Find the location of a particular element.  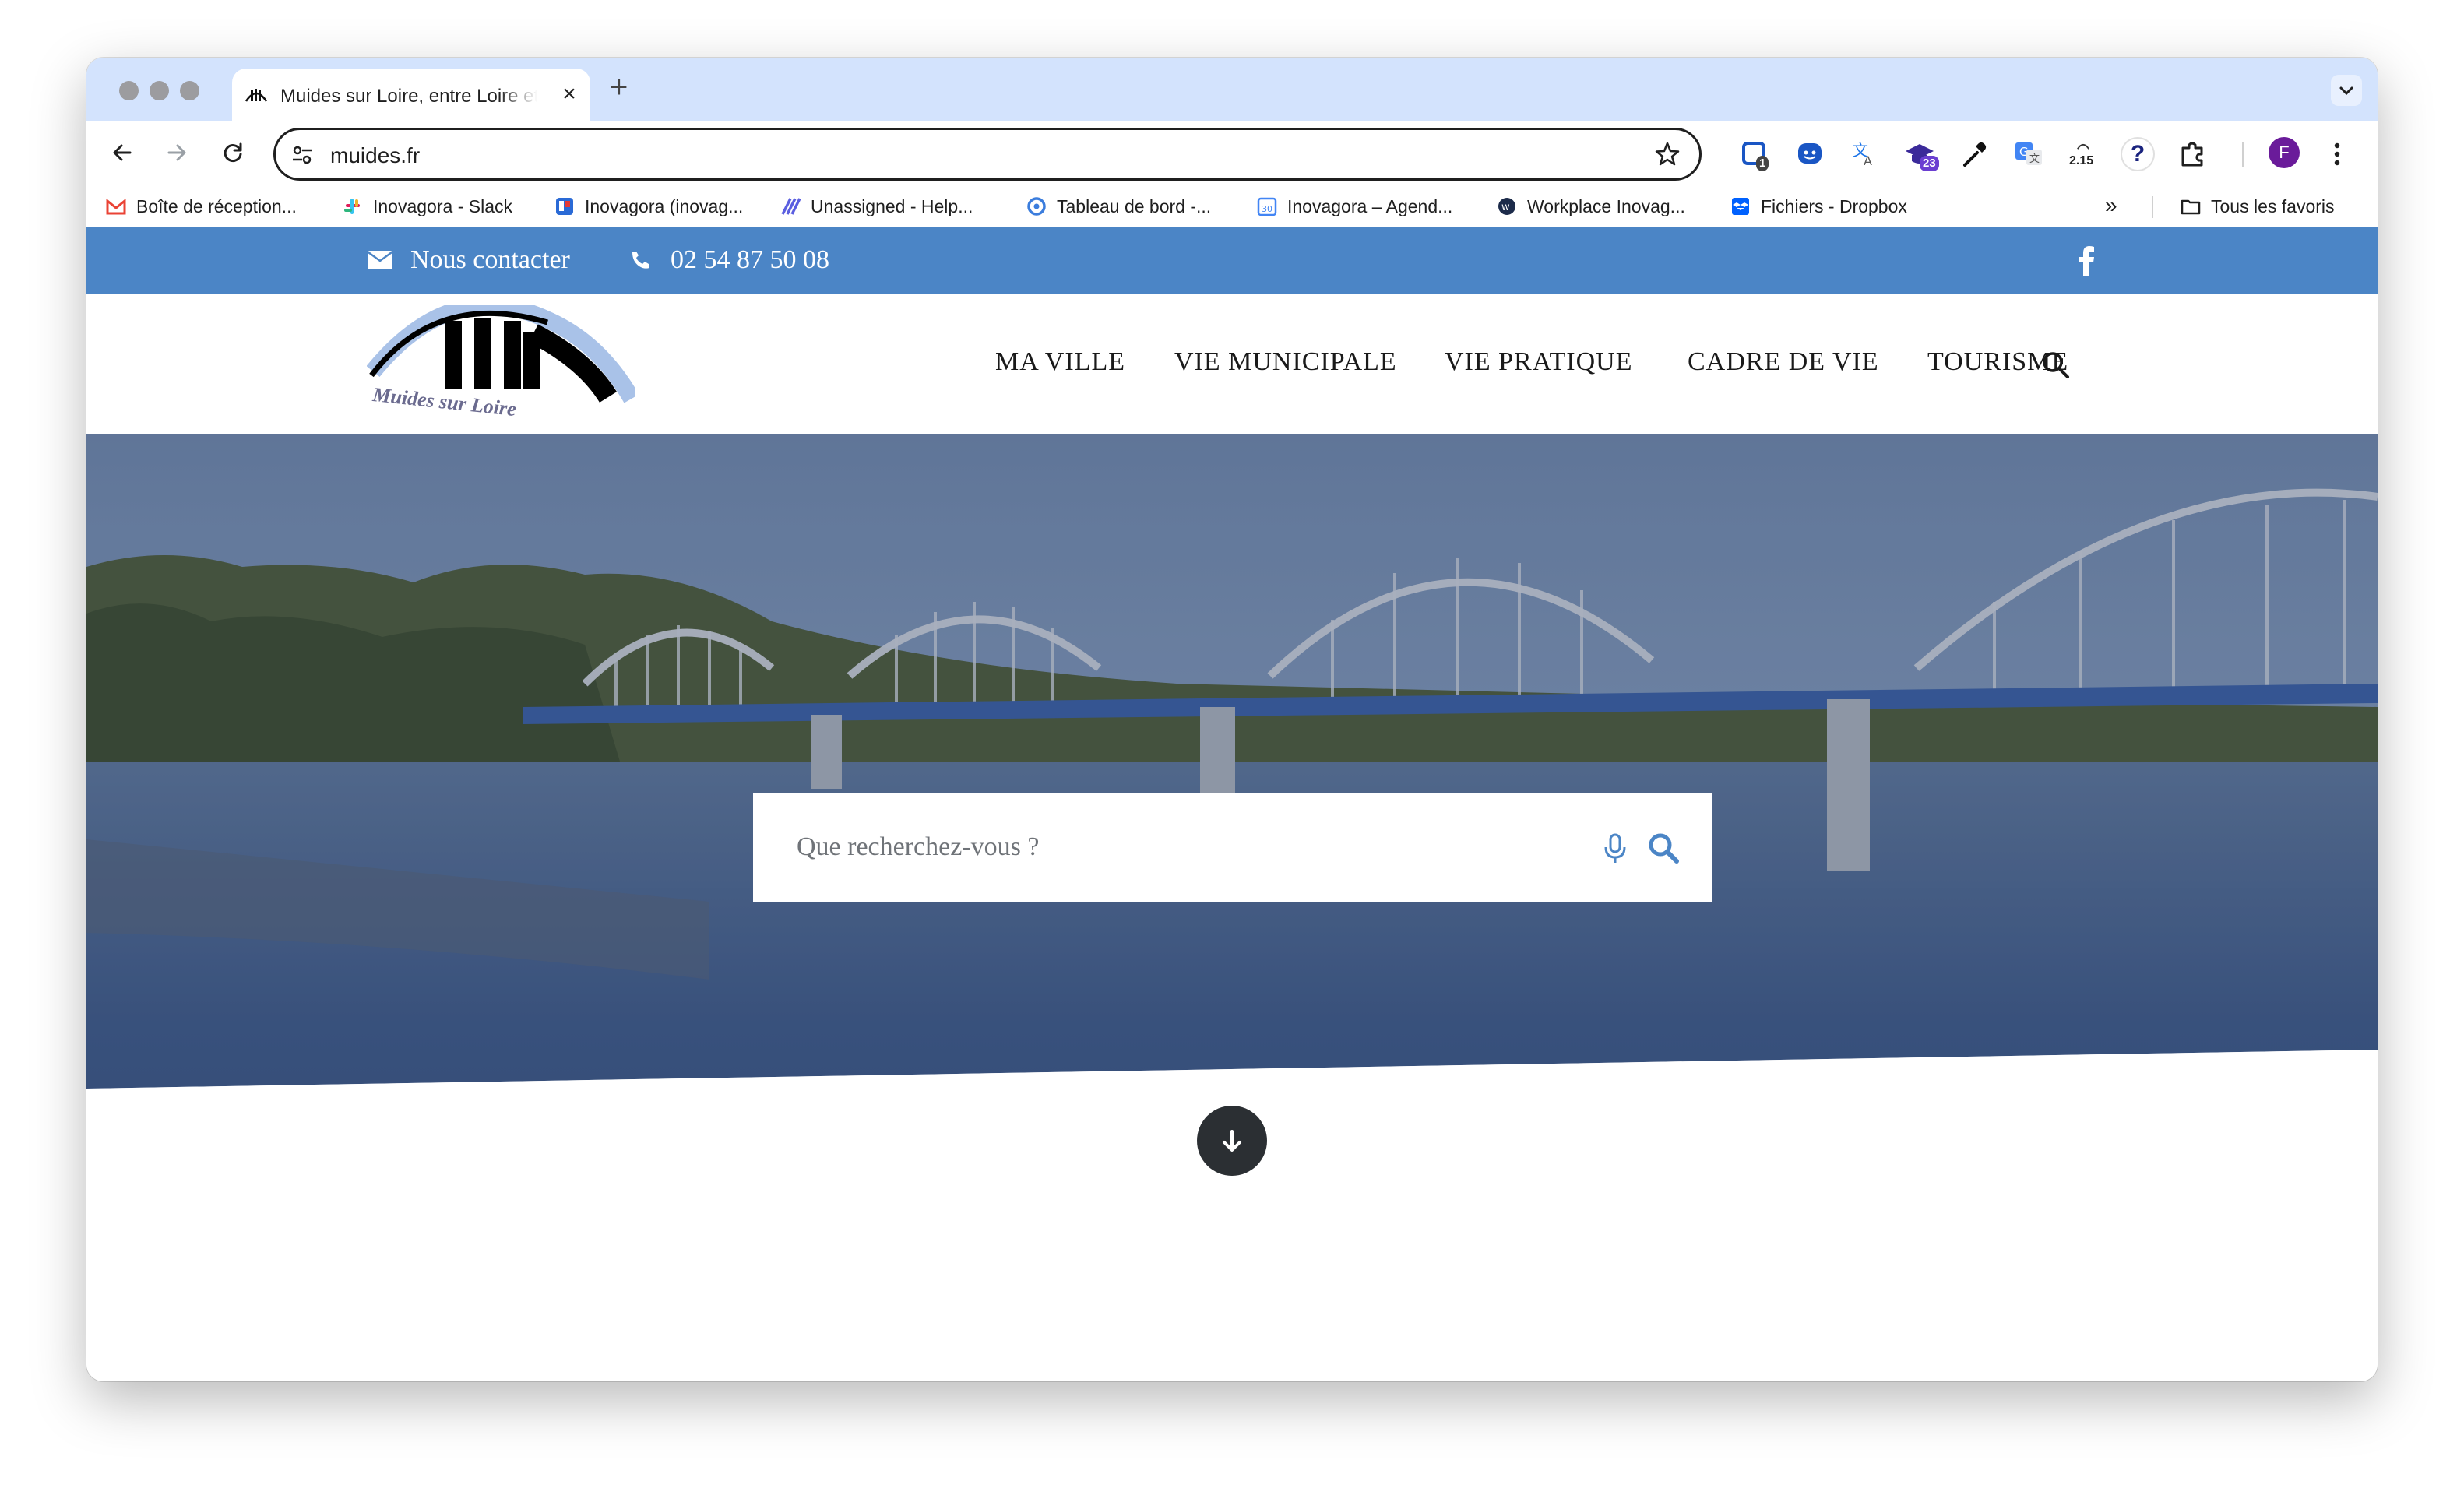

hero-search-box is located at coordinates (1232, 848).